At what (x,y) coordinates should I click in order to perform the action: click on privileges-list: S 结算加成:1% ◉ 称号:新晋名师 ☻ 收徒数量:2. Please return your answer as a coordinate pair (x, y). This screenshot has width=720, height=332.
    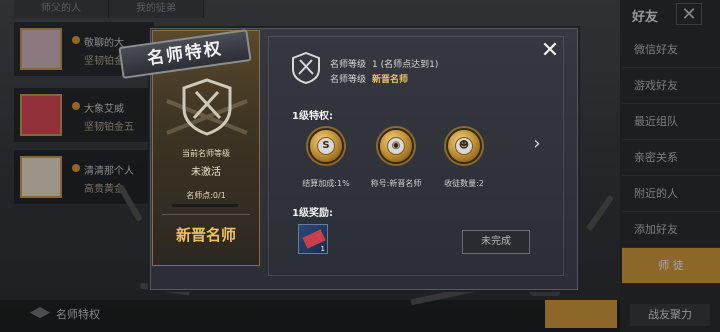
    Looking at the image, I should click on (412, 158).